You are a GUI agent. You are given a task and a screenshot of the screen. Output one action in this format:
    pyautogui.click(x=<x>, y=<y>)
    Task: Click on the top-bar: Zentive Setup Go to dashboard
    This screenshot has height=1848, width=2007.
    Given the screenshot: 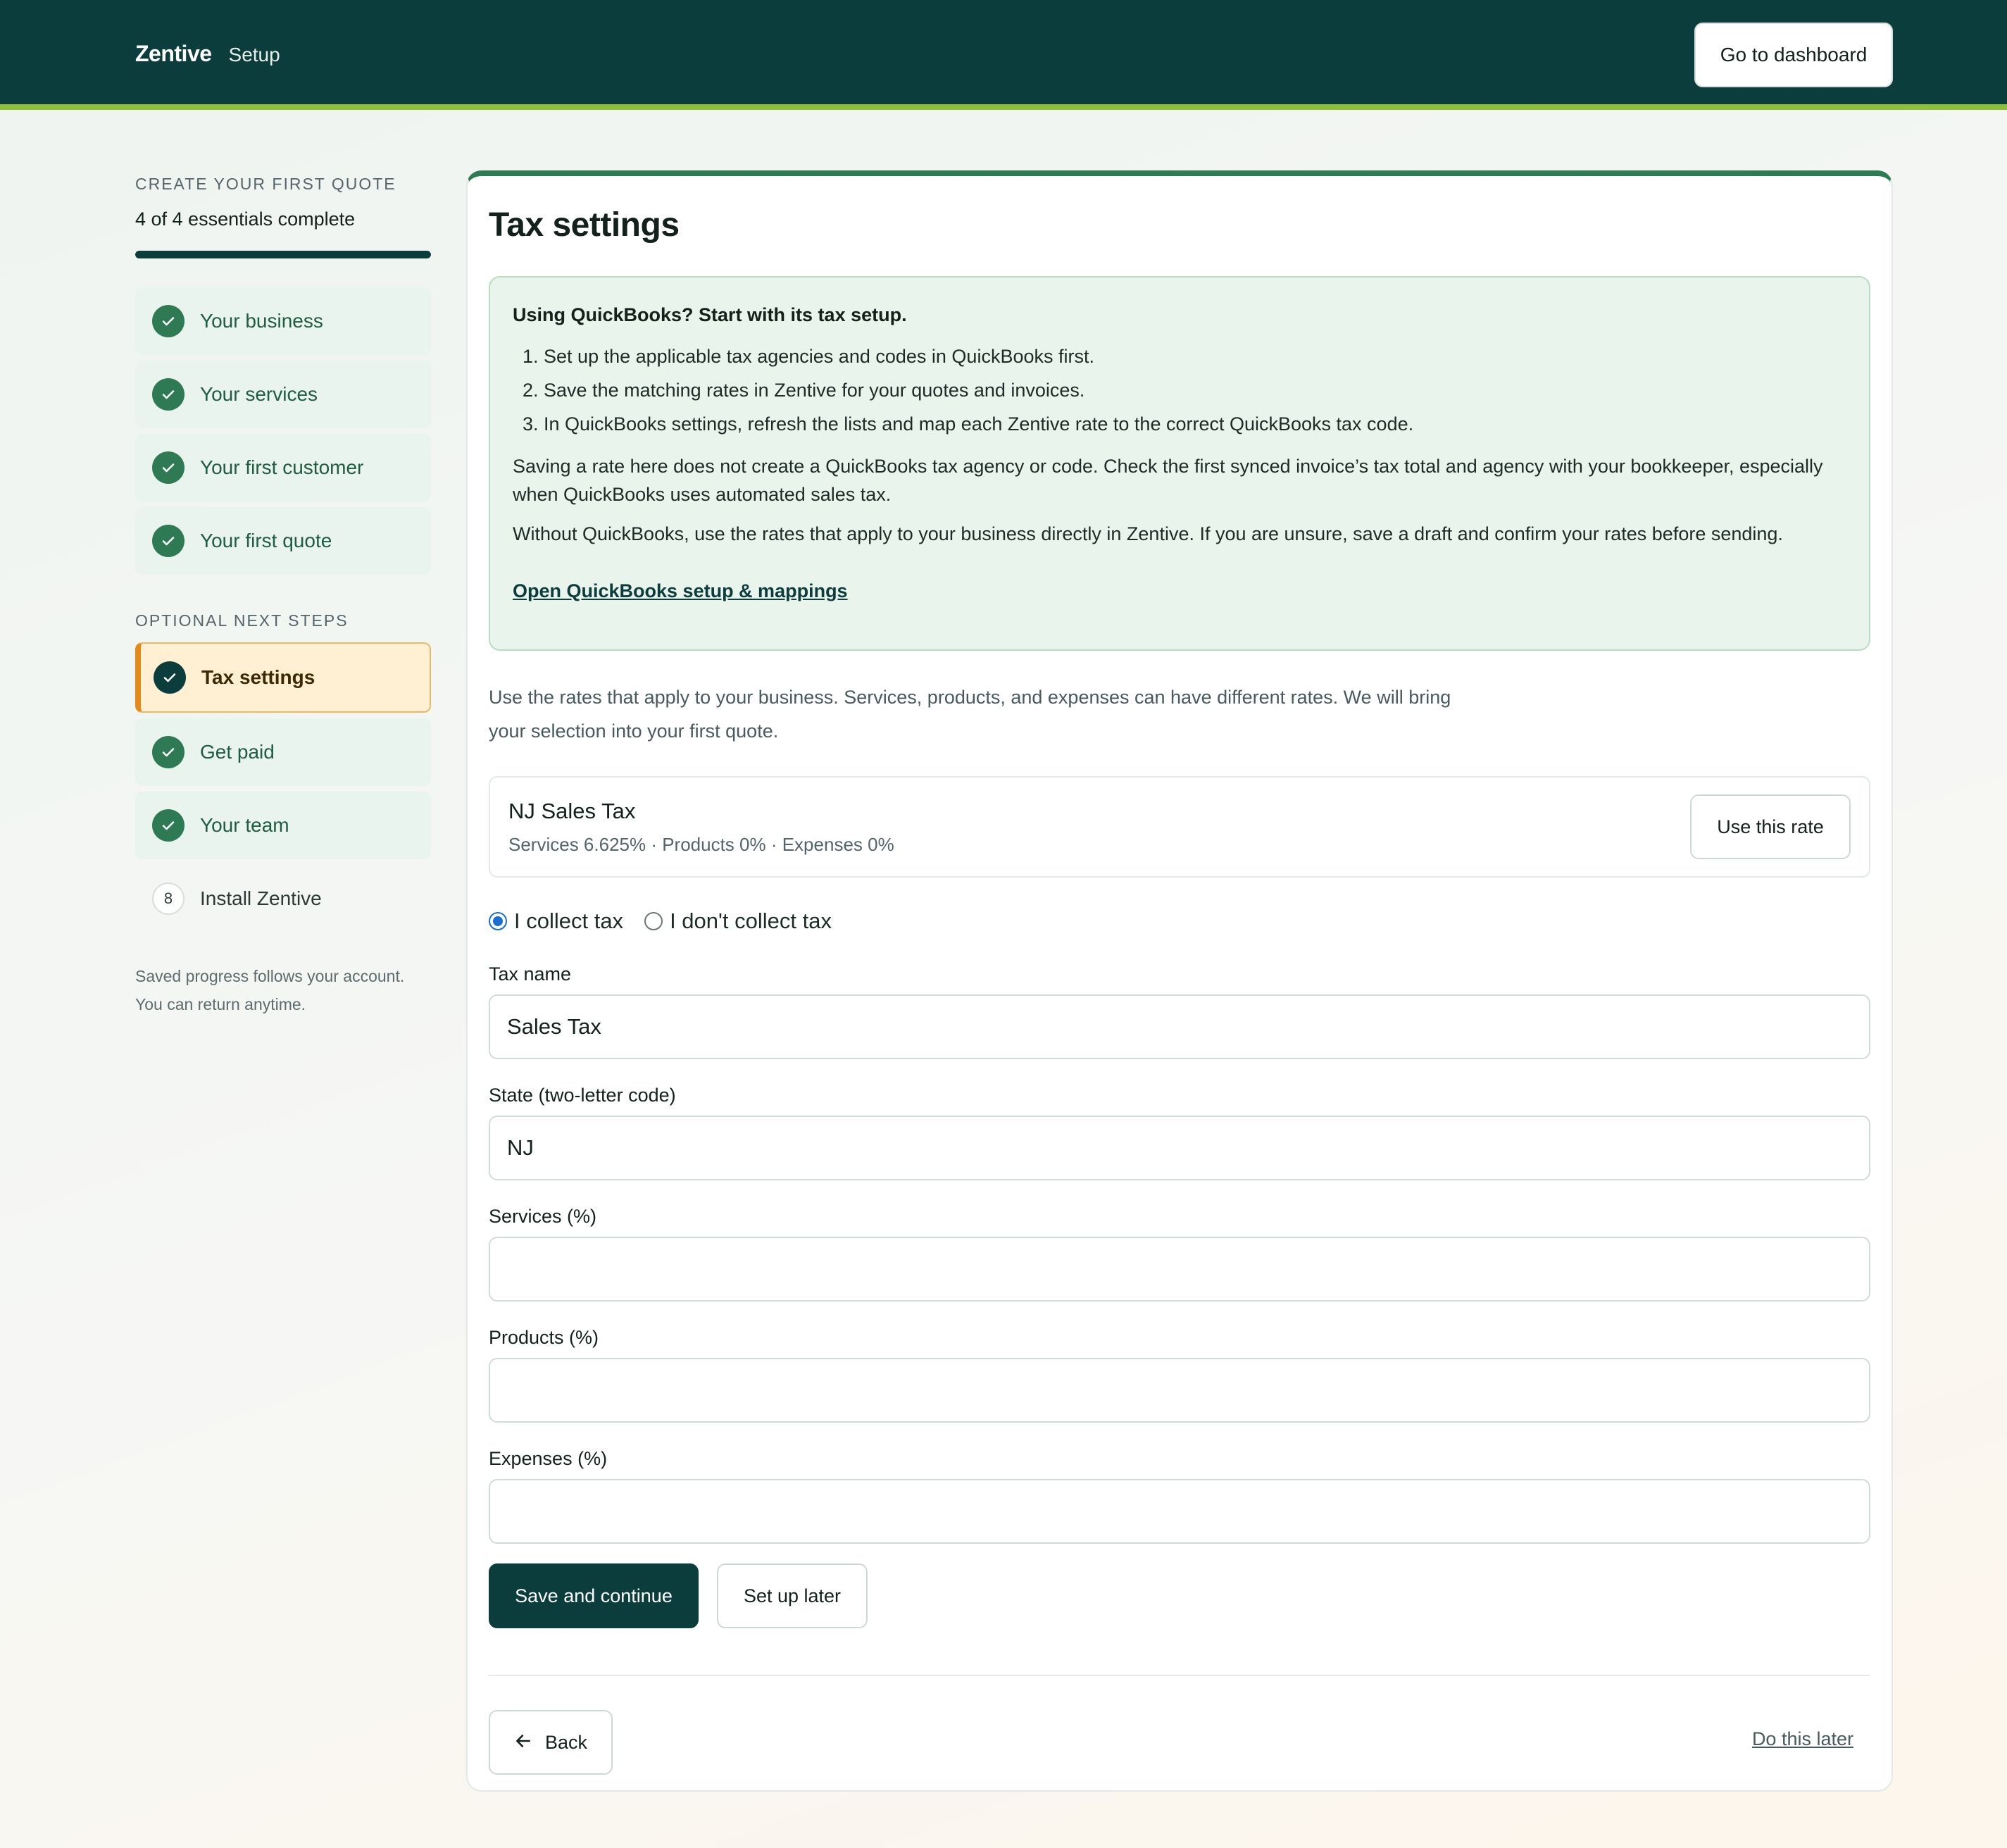 What is the action you would take?
    pyautogui.click(x=1003, y=55)
    